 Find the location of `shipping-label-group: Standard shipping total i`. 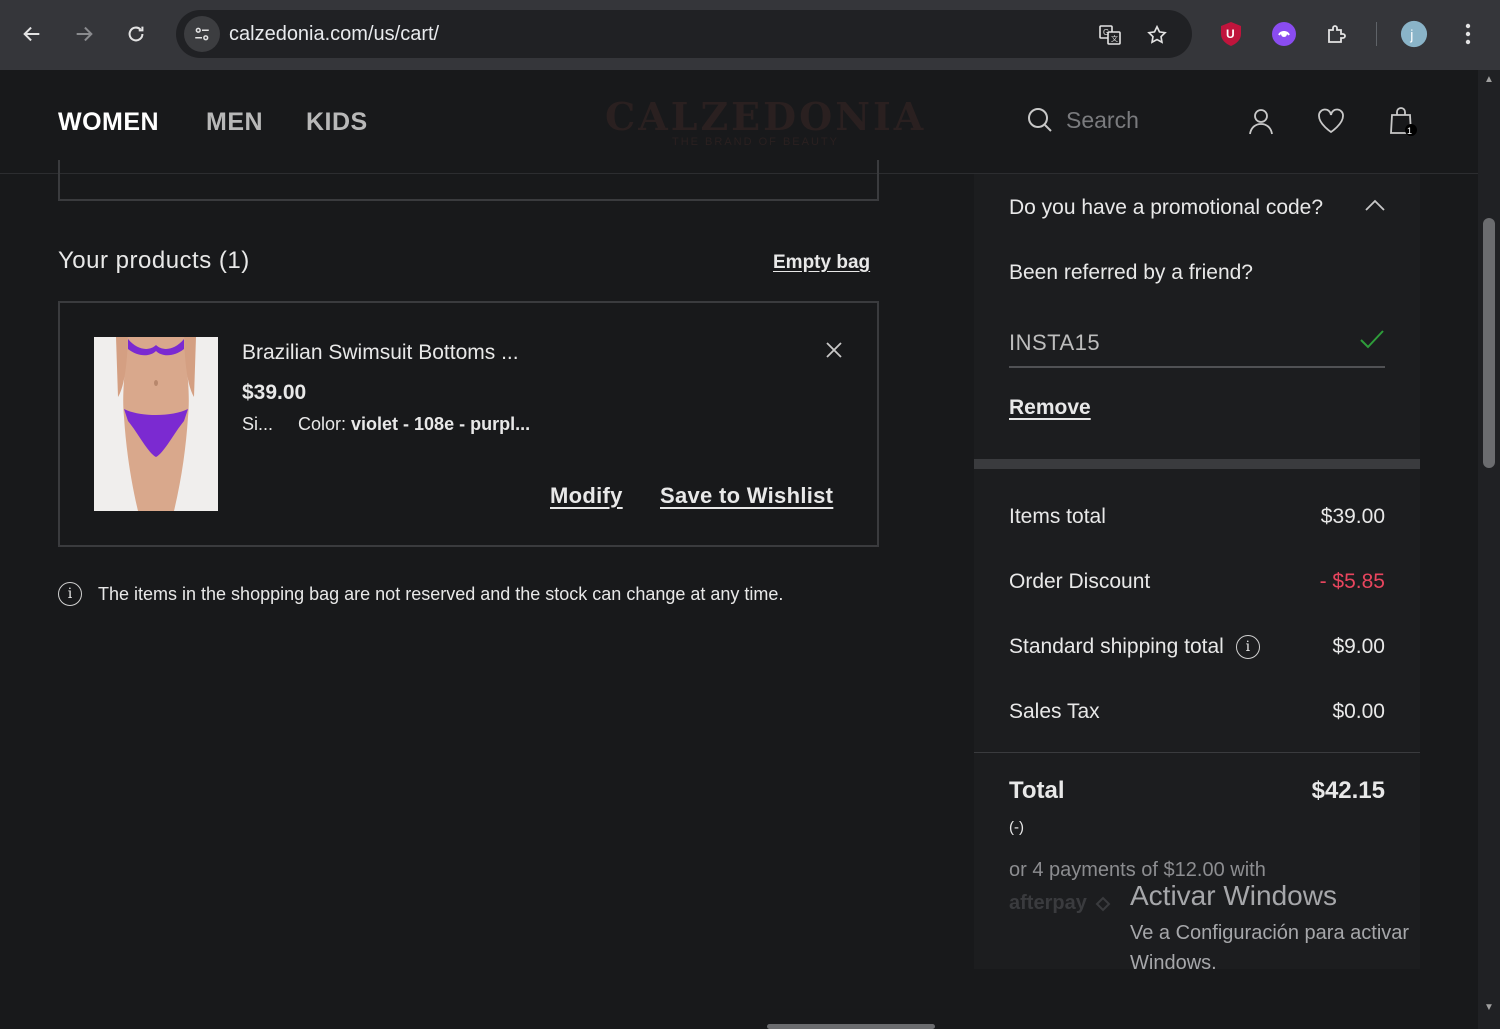

shipping-label-group: Standard shipping total i is located at coordinates (1134, 647).